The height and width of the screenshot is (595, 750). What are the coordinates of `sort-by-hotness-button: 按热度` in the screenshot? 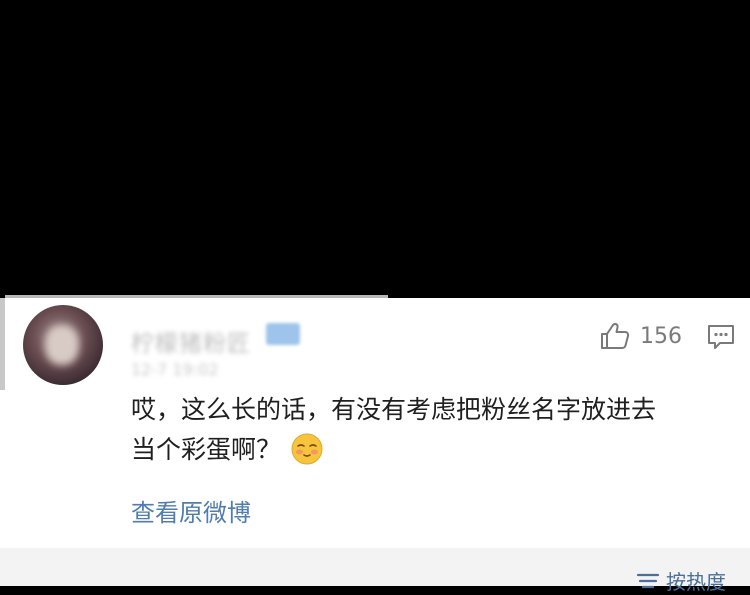 It's located at (681, 580).